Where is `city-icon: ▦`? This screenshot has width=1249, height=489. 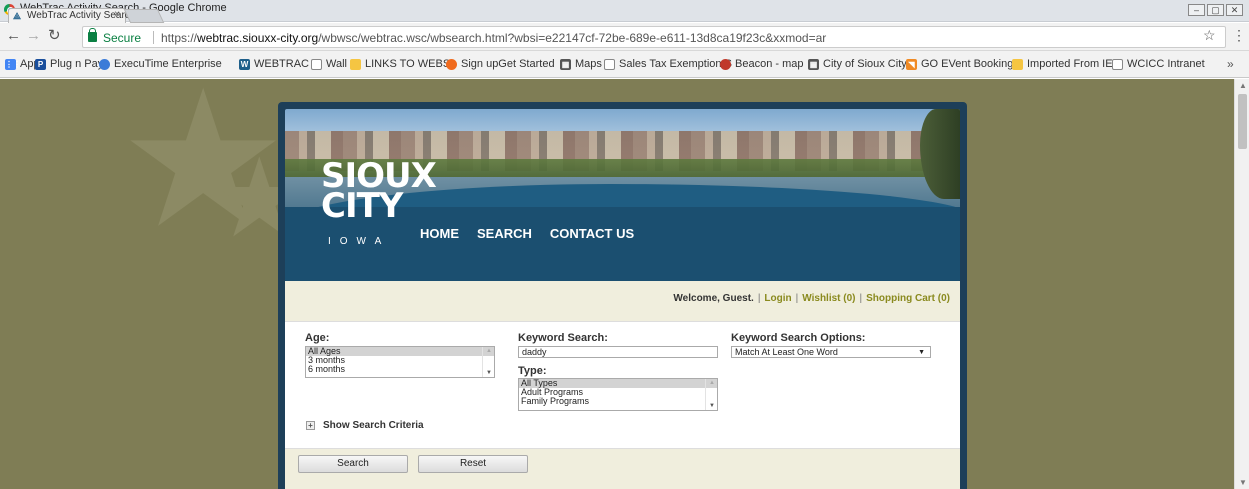 city-icon: ▦ is located at coordinates (813, 64).